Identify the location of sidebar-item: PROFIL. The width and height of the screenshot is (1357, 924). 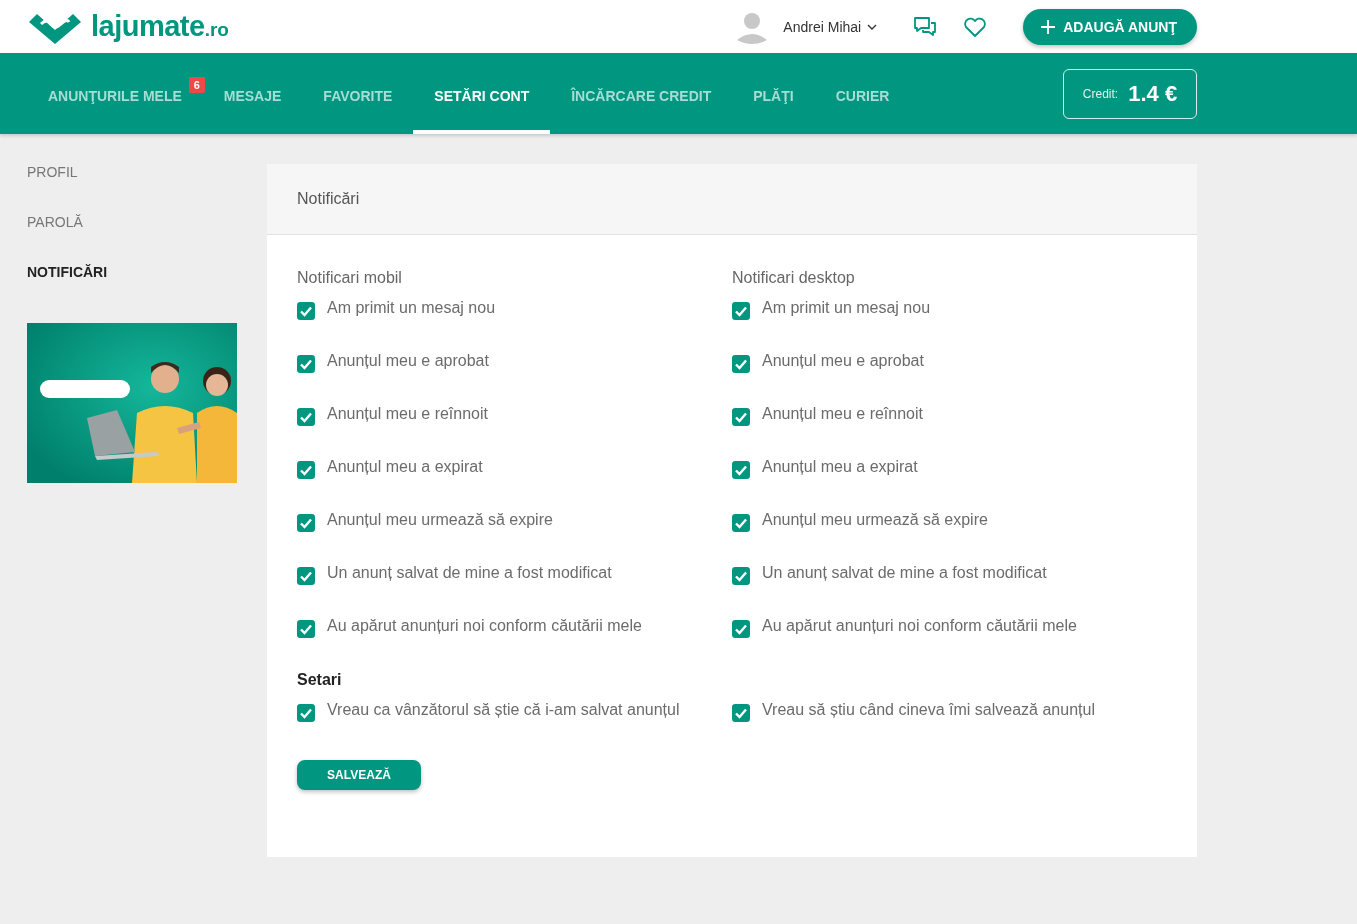
(132, 189).